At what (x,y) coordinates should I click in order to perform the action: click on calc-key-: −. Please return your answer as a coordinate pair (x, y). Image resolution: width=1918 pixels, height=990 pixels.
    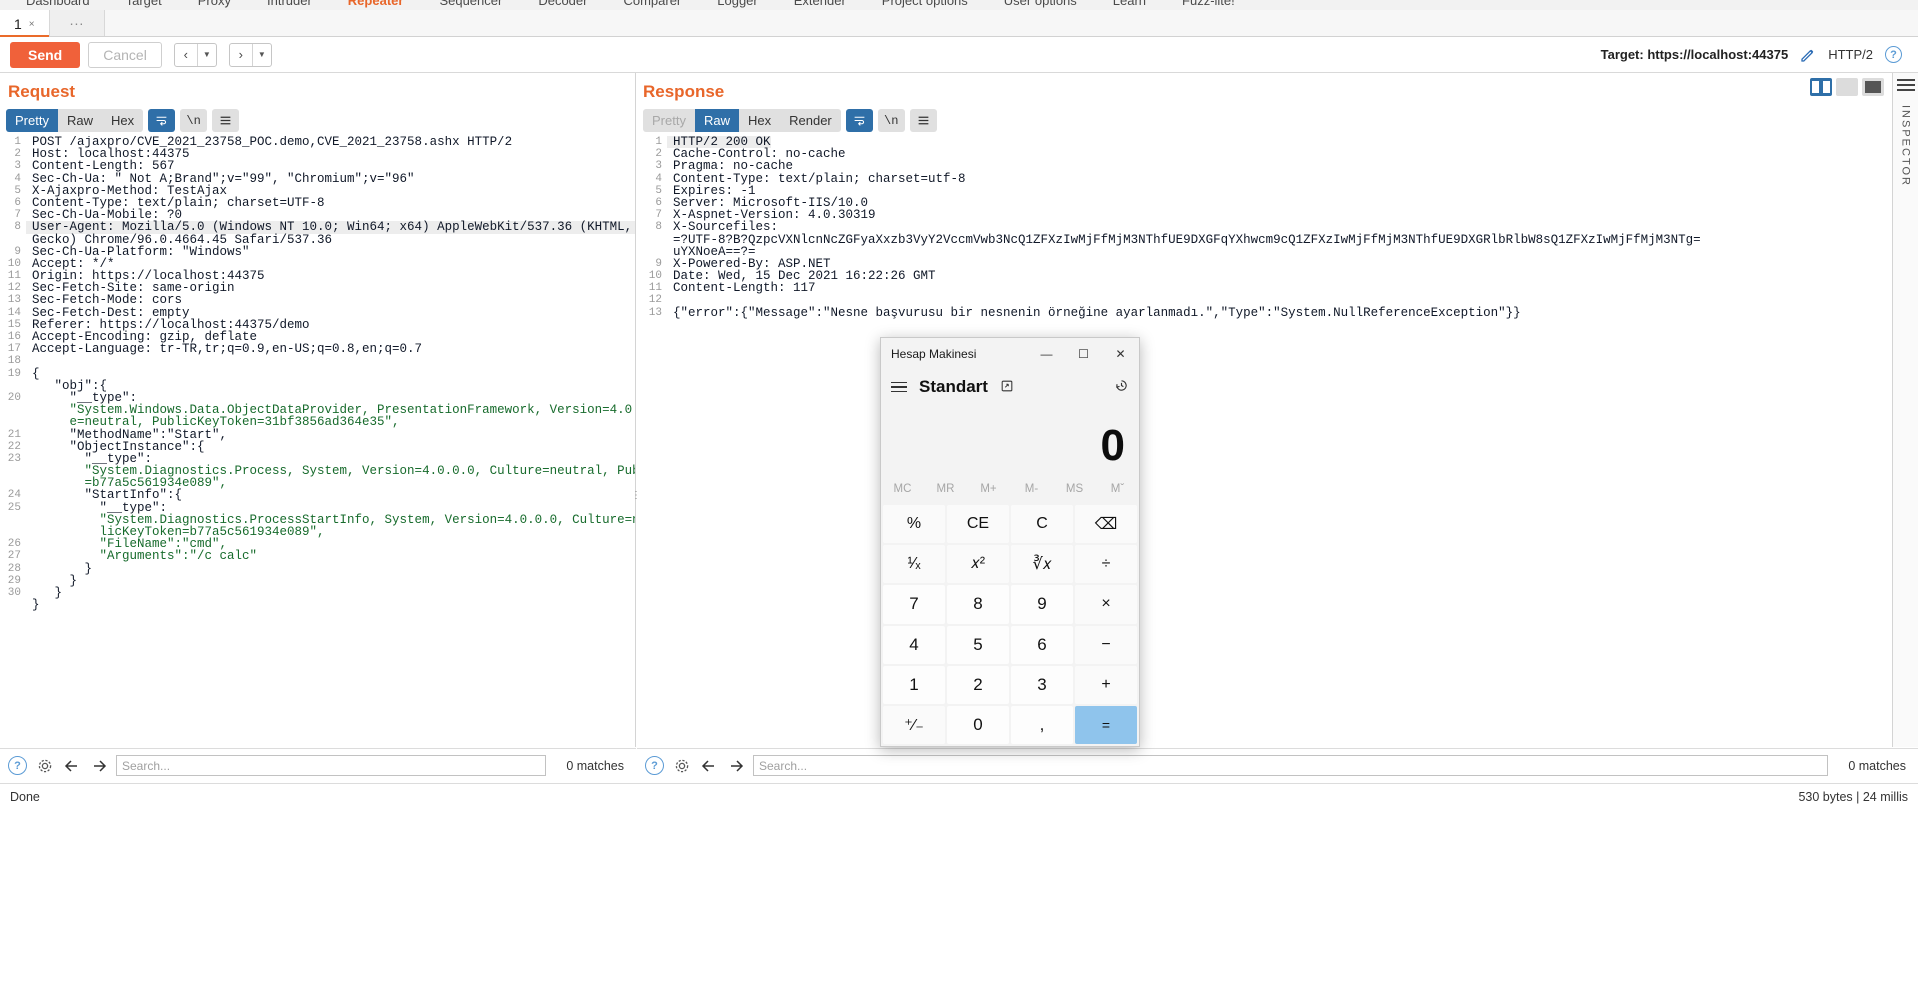
    Looking at the image, I should click on (1106, 644).